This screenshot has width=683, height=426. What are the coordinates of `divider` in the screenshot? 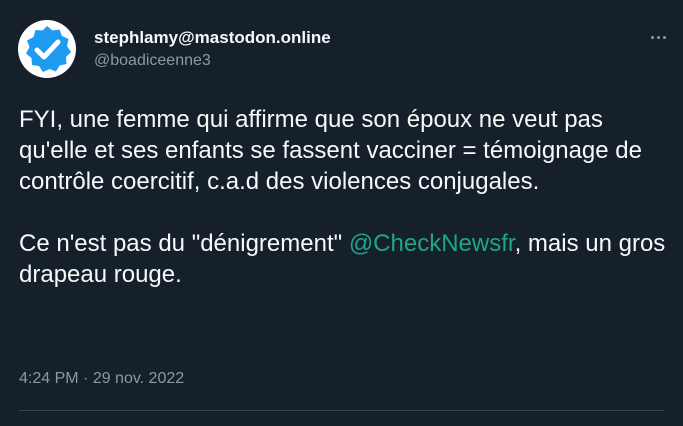 It's located at (341, 410).